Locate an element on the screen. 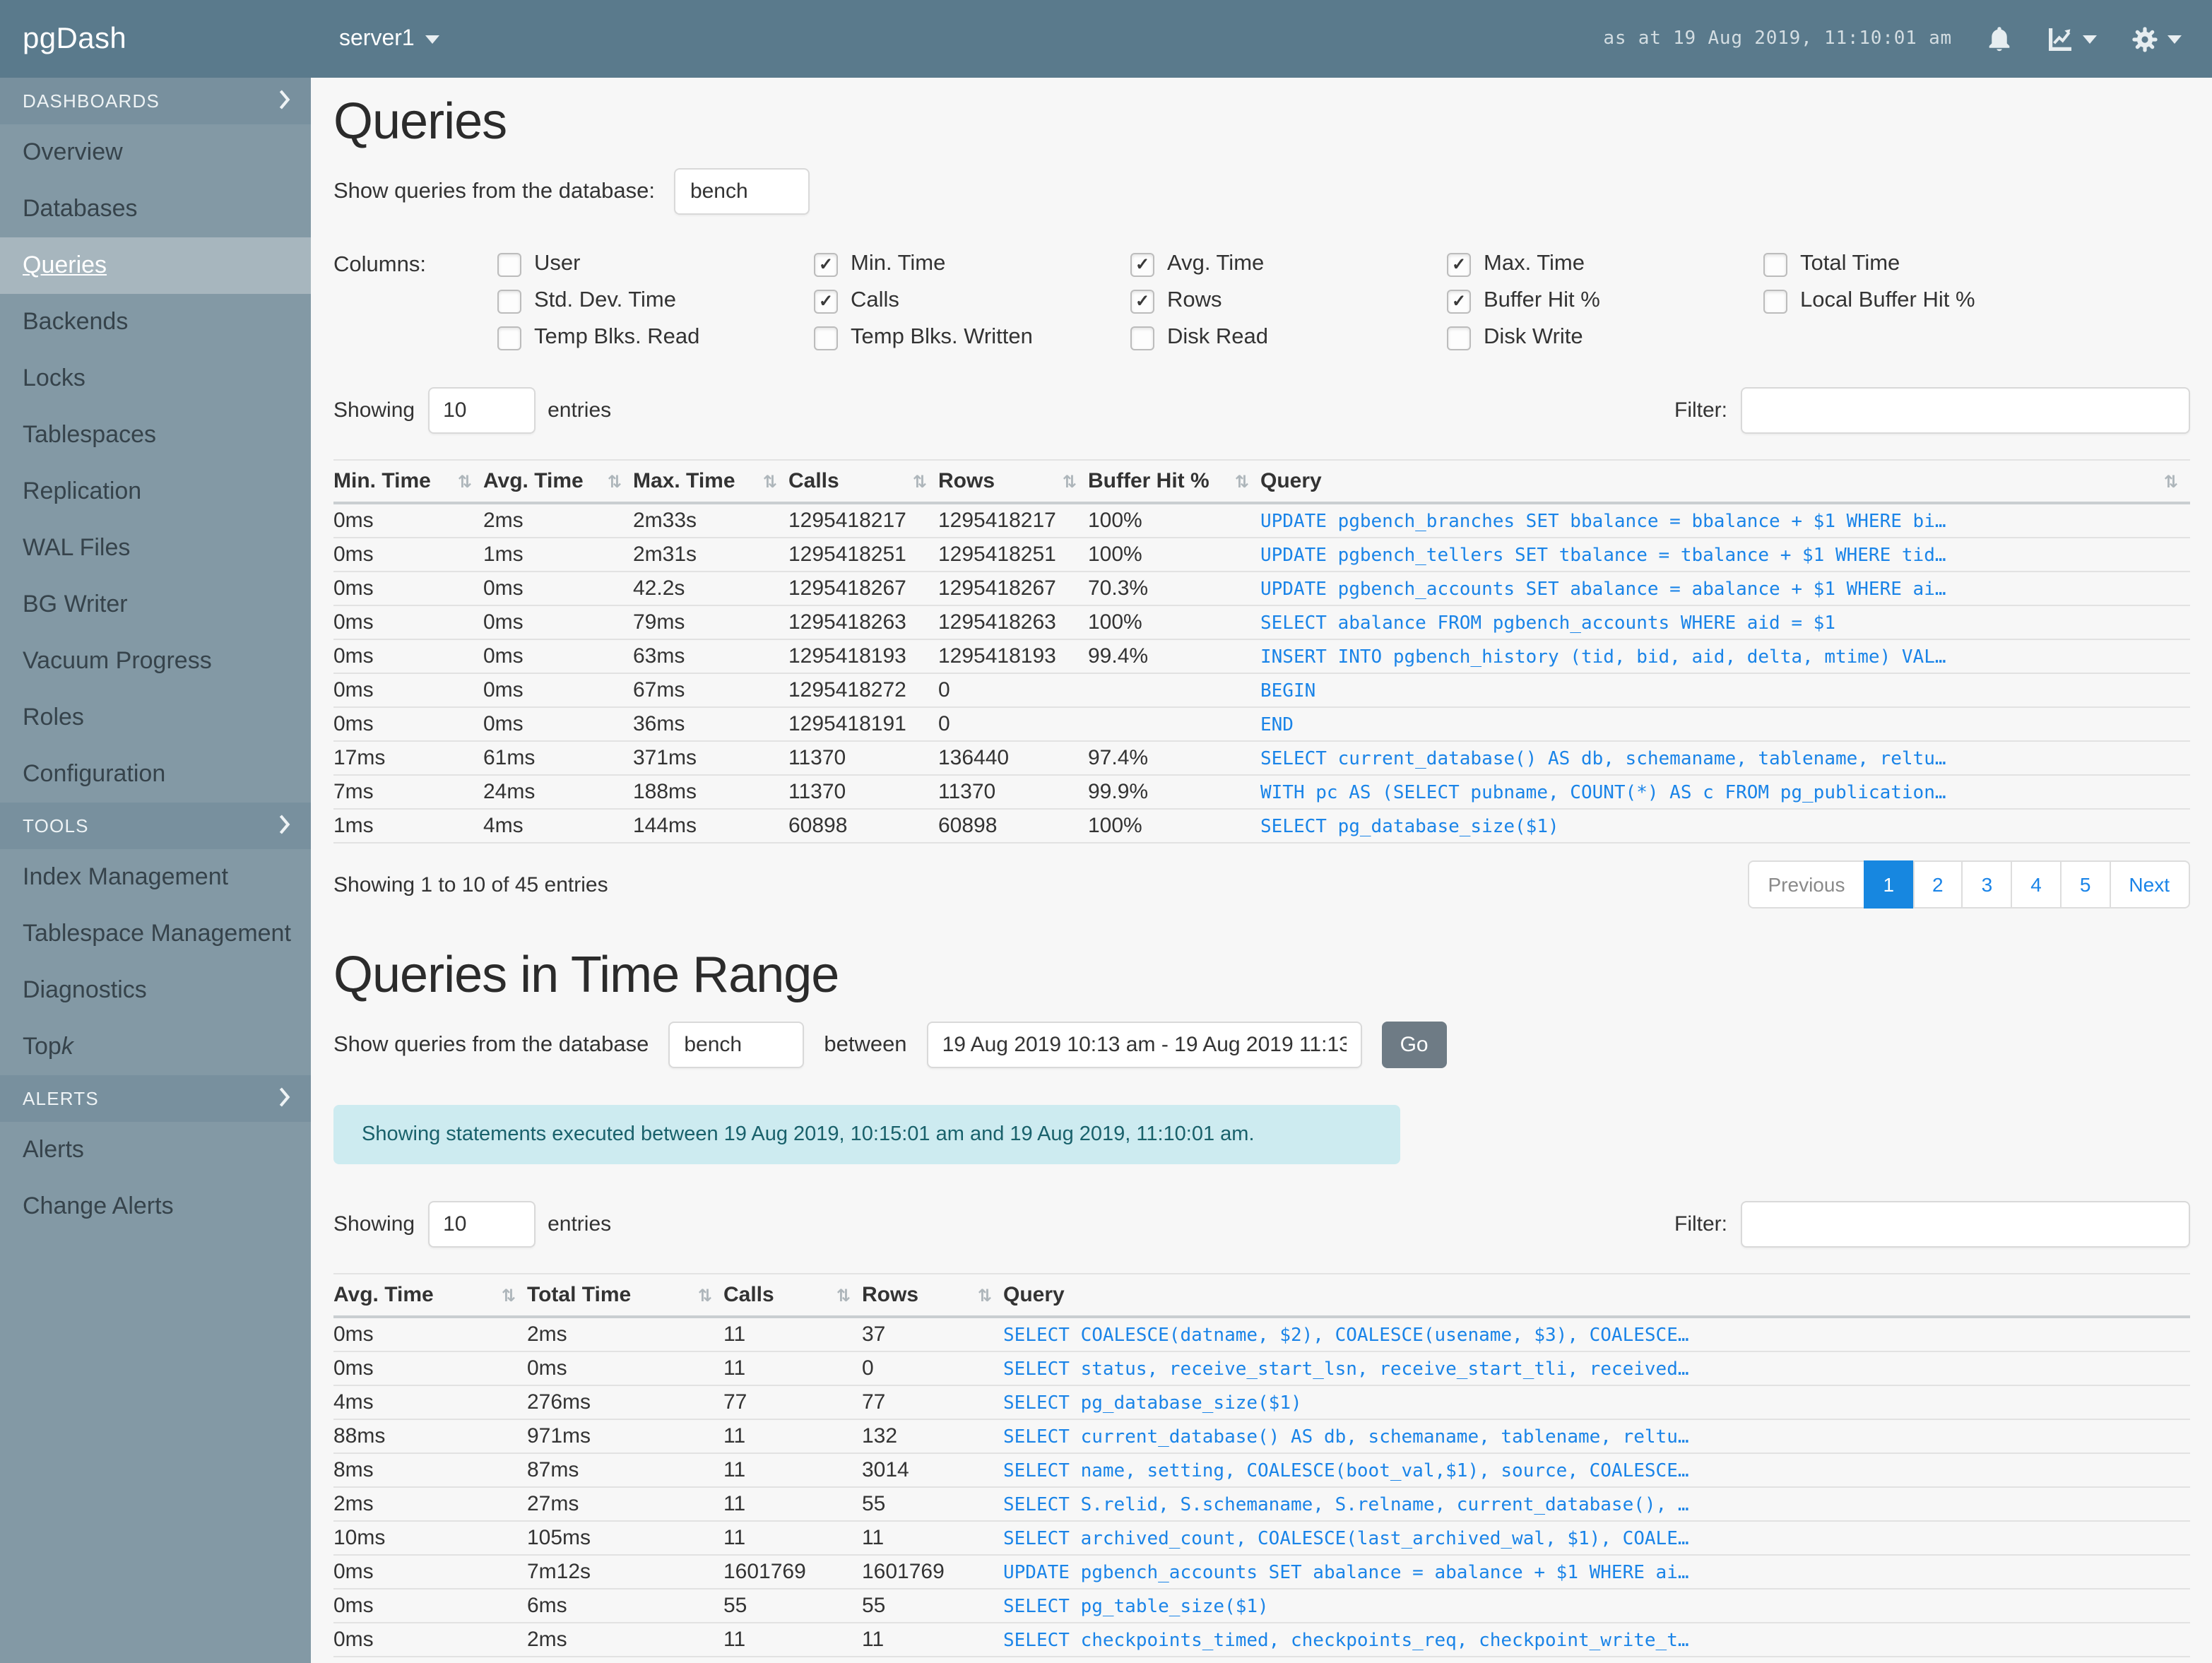 The height and width of the screenshot is (1663, 2212). column-checkbox-option: ✓ Min. Time is located at coordinates (972, 264).